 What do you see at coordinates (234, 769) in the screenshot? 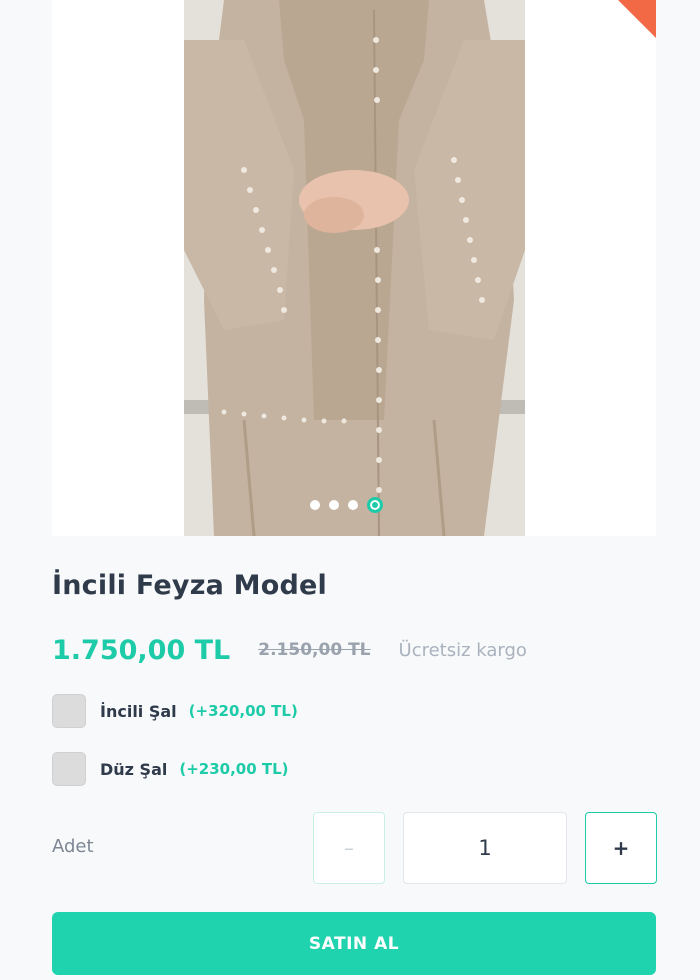
I see `option-price: (+230,00 TL)` at bounding box center [234, 769].